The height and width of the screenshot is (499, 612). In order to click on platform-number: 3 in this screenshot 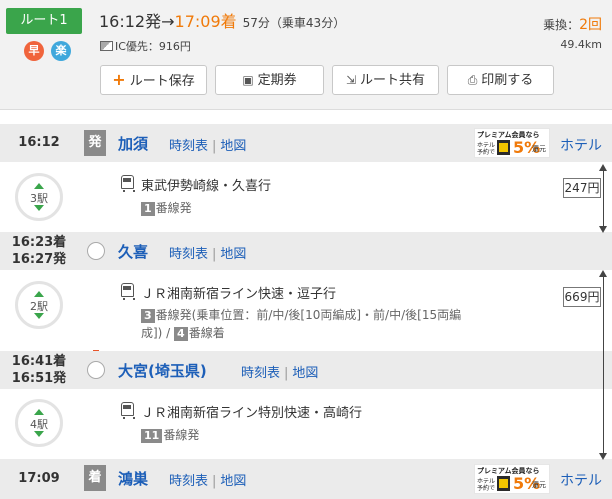, I will do `click(148, 316)`.